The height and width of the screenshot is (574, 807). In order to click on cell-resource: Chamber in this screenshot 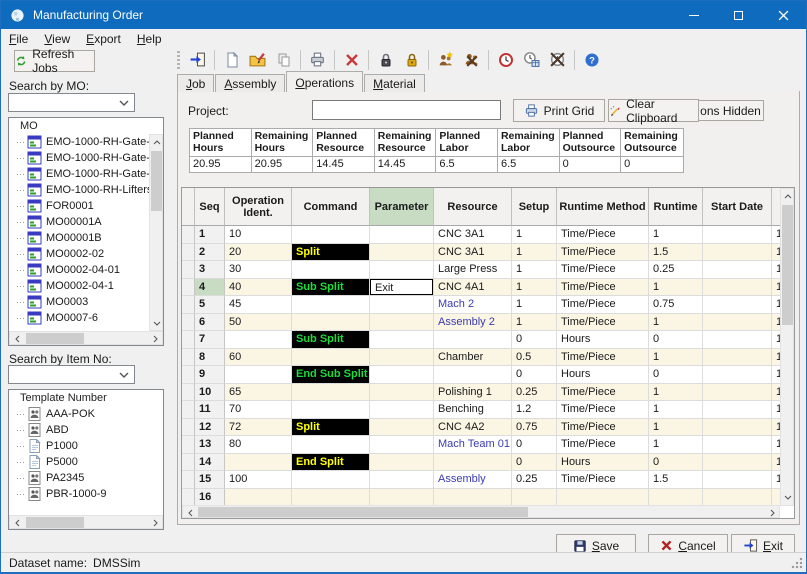, I will do `click(473, 357)`.